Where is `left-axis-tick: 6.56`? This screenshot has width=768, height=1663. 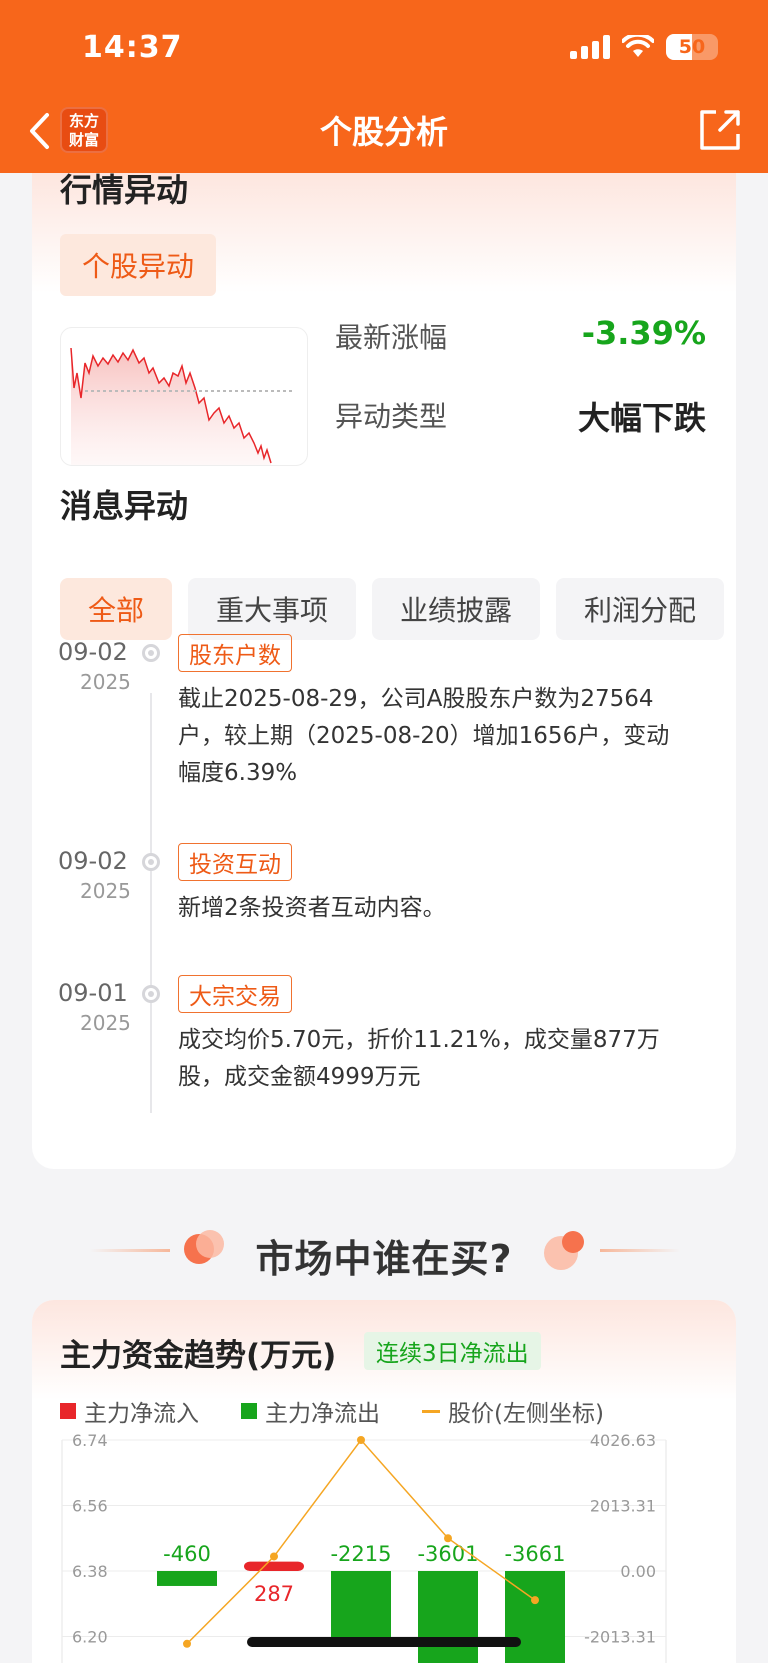 left-axis-tick: 6.56 is located at coordinates (90, 1506).